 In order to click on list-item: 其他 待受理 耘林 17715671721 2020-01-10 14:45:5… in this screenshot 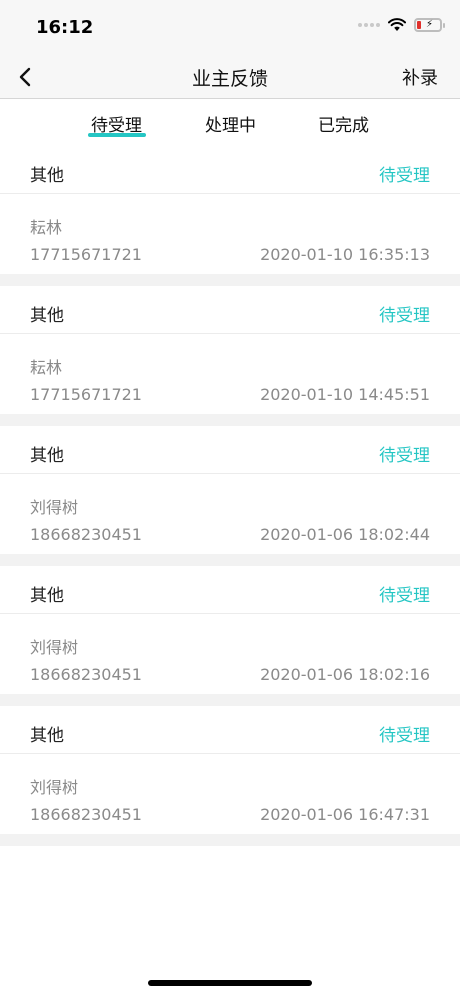, I will do `click(230, 350)`.